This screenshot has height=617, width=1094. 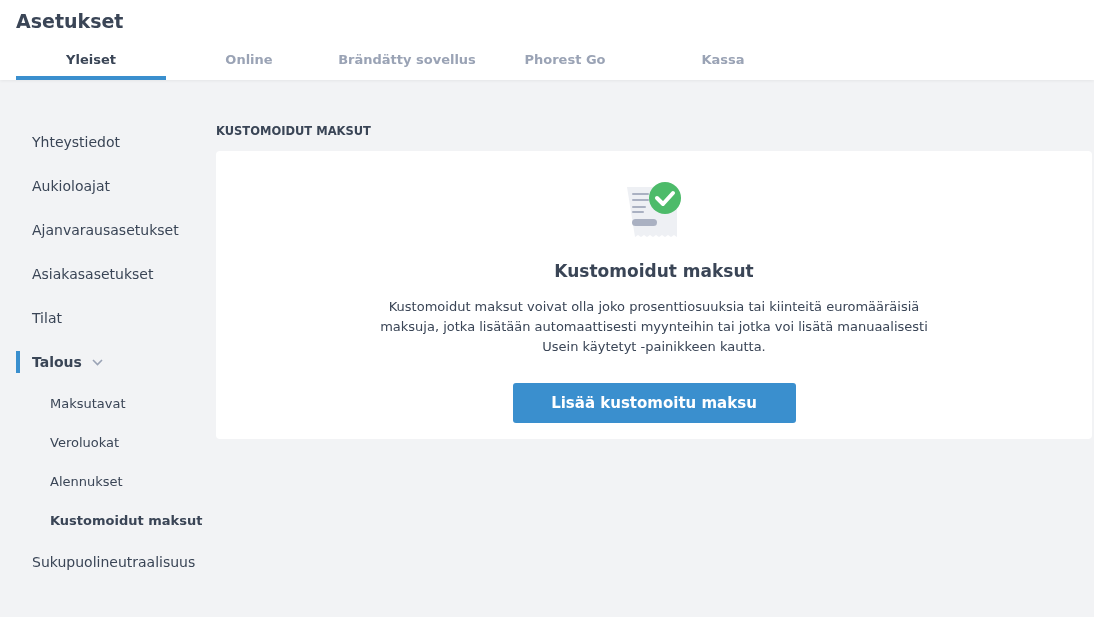 What do you see at coordinates (91, 66) in the screenshot?
I see `tab: Yleiset` at bounding box center [91, 66].